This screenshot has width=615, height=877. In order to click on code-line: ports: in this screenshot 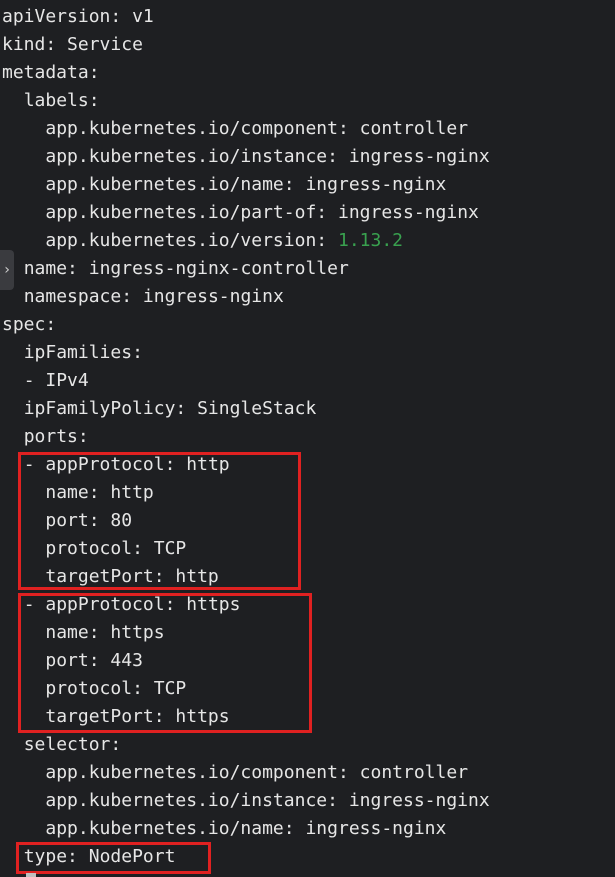, I will do `click(45, 437)`.